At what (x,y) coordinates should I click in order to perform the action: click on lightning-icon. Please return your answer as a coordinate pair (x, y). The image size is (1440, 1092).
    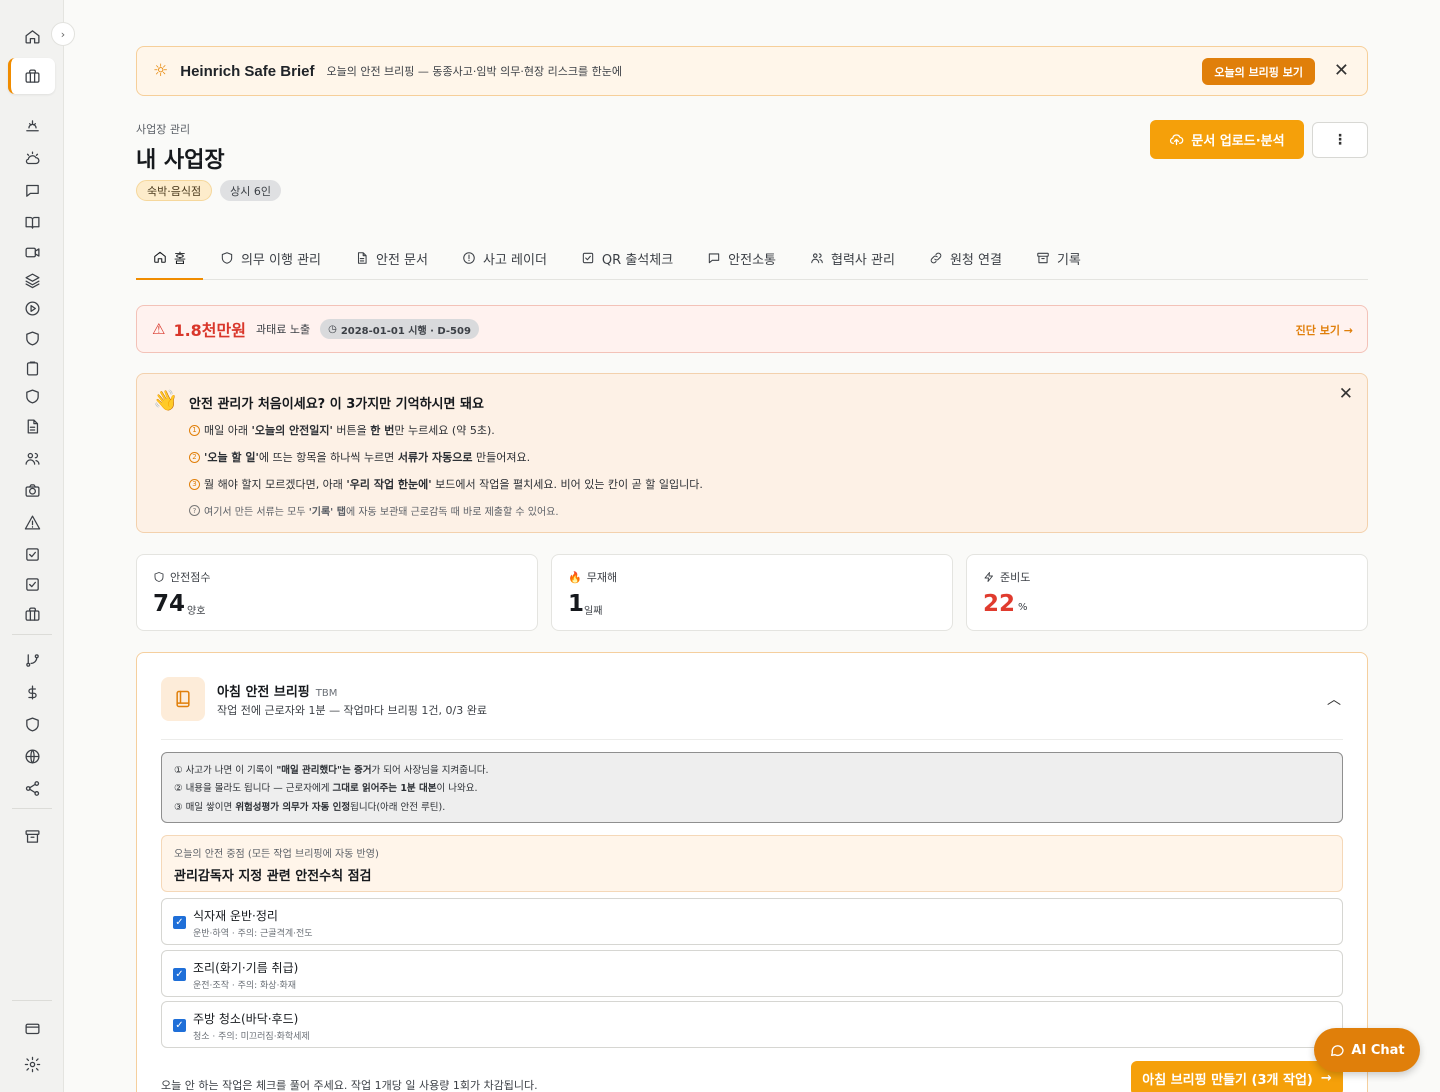
    Looking at the image, I should click on (988, 577).